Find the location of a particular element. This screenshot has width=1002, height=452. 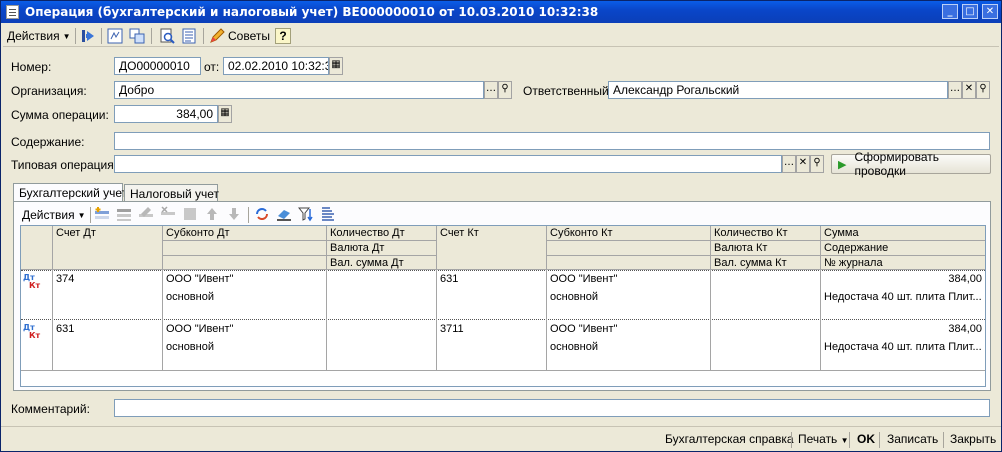

movement-icon is located at coordinates (115, 36).